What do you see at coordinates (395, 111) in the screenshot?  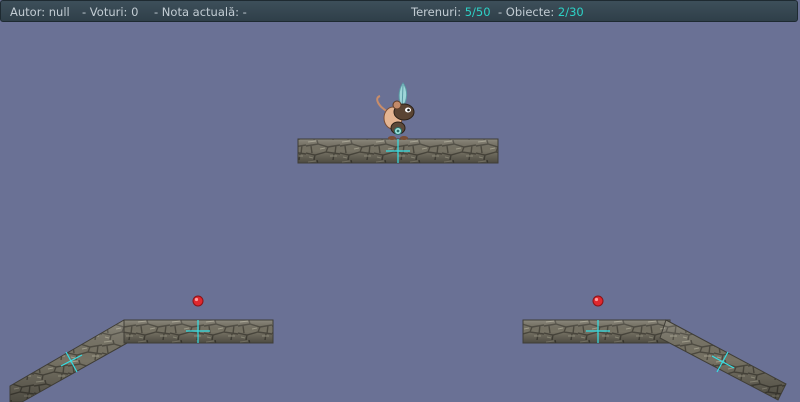 I see `mouse-shaman-sprite` at bounding box center [395, 111].